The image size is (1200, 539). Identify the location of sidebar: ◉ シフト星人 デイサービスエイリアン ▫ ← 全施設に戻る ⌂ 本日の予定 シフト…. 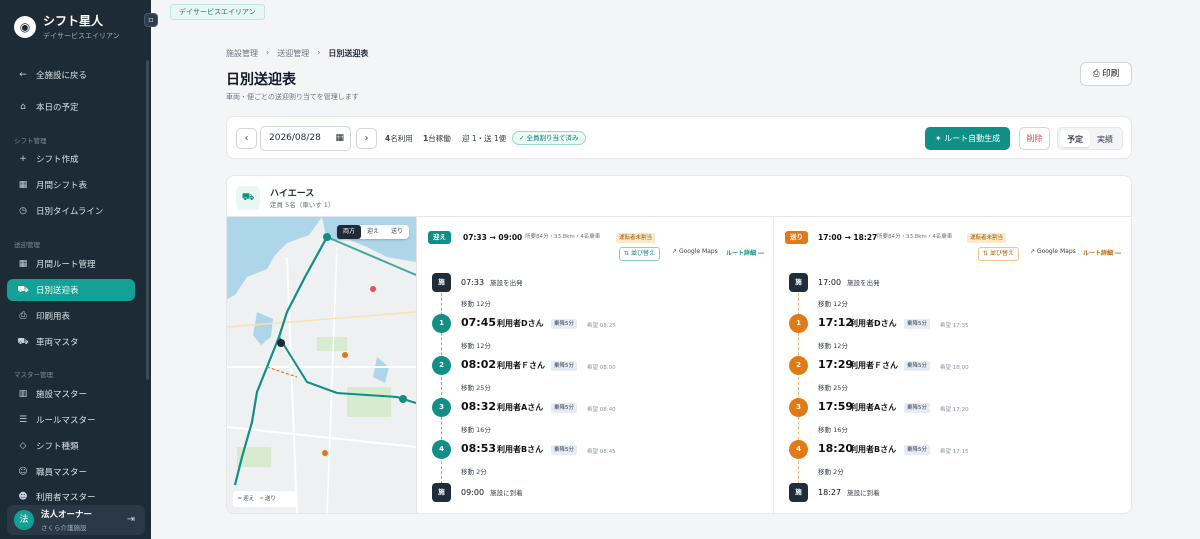
(79, 269).